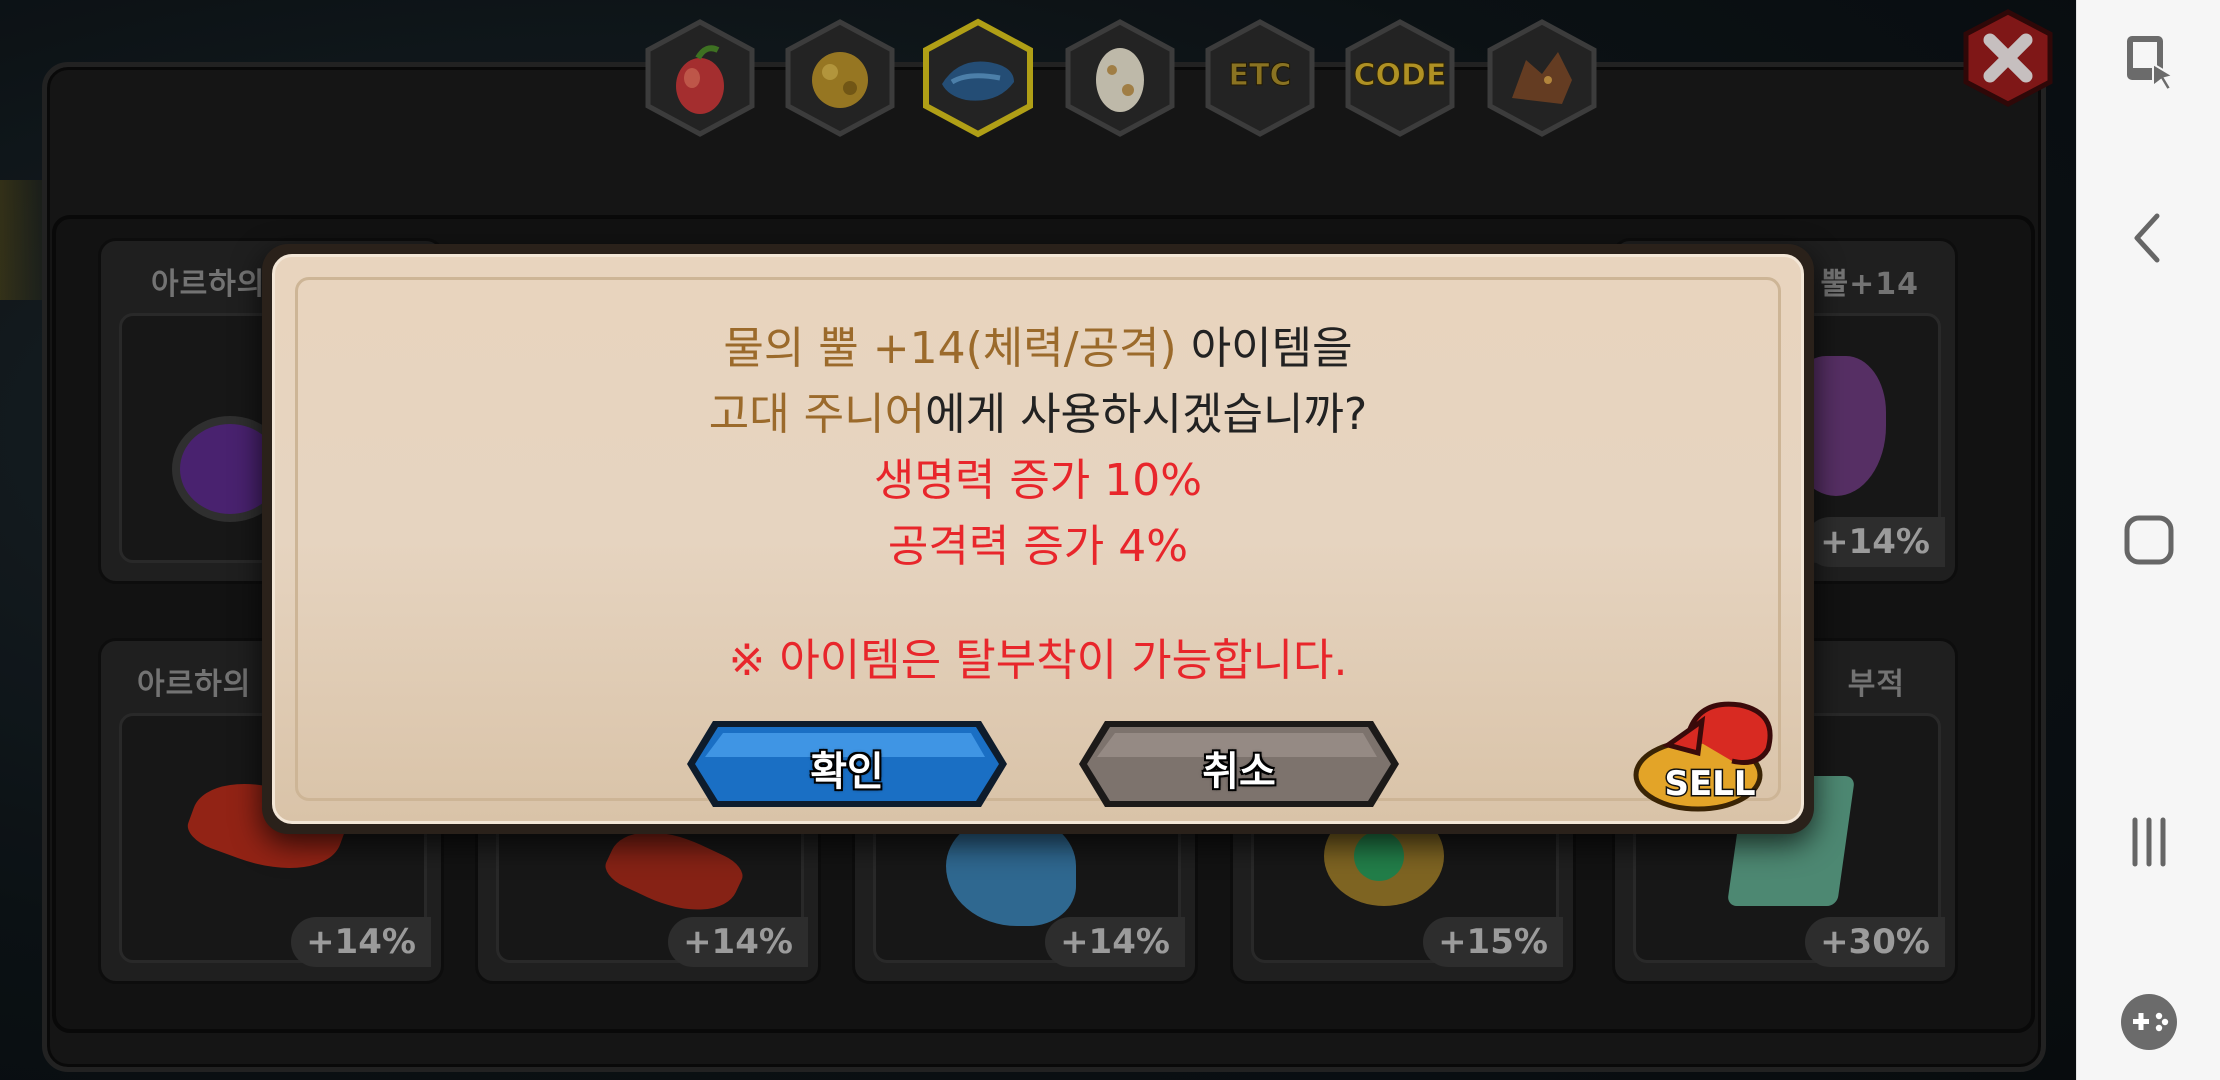 The image size is (2220, 1080). What do you see at coordinates (847, 772) in the screenshot?
I see `confirm-label: 확인` at bounding box center [847, 772].